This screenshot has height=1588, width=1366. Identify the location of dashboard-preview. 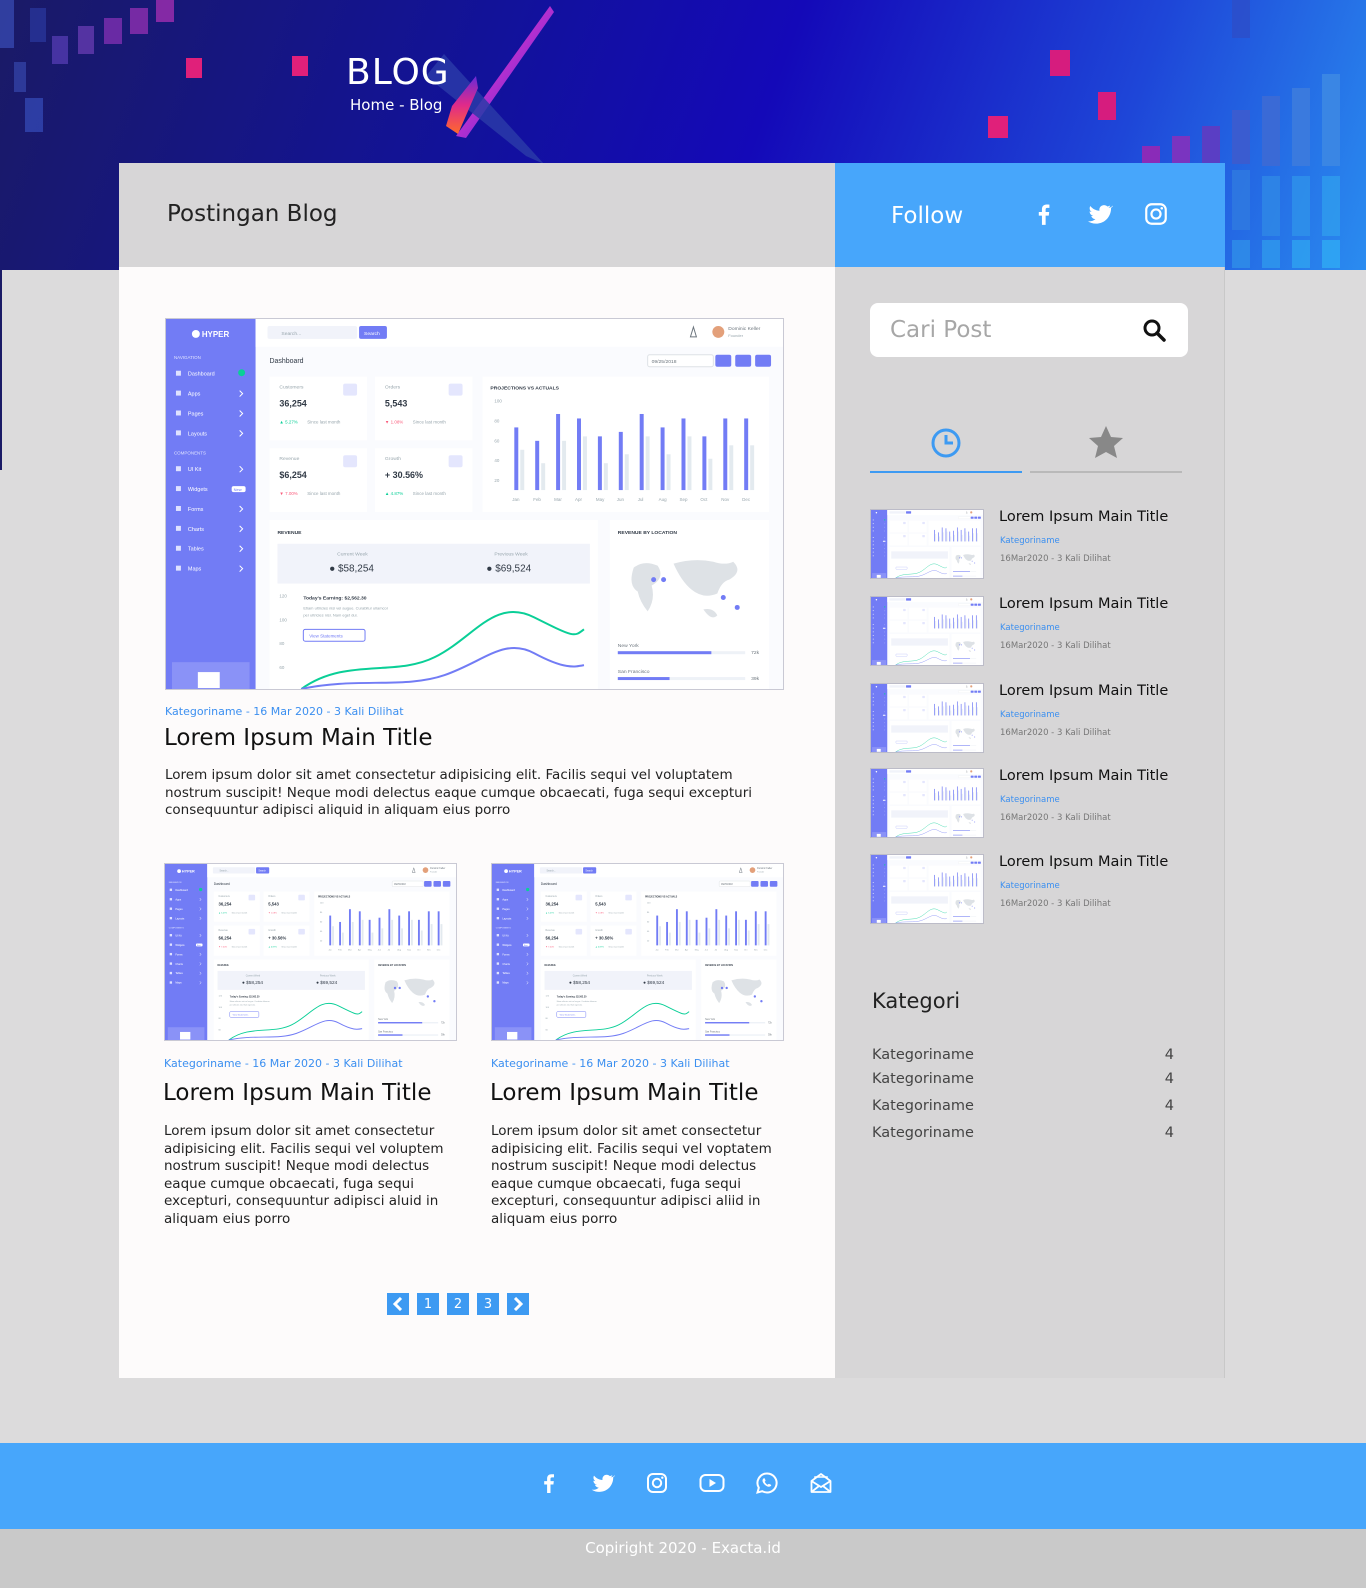
(927, 631).